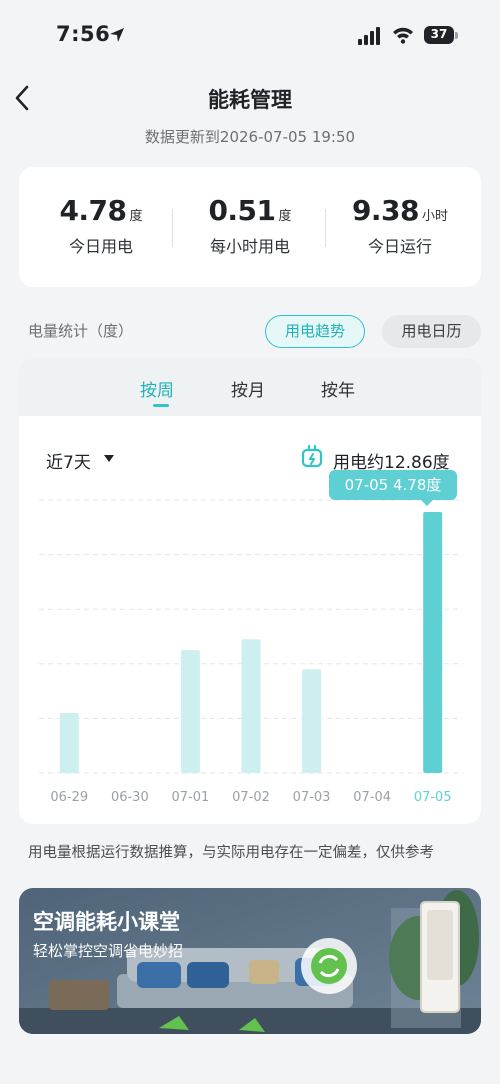  I want to click on stat-today-usage: 4.78 度 今日用电, so click(101, 225).